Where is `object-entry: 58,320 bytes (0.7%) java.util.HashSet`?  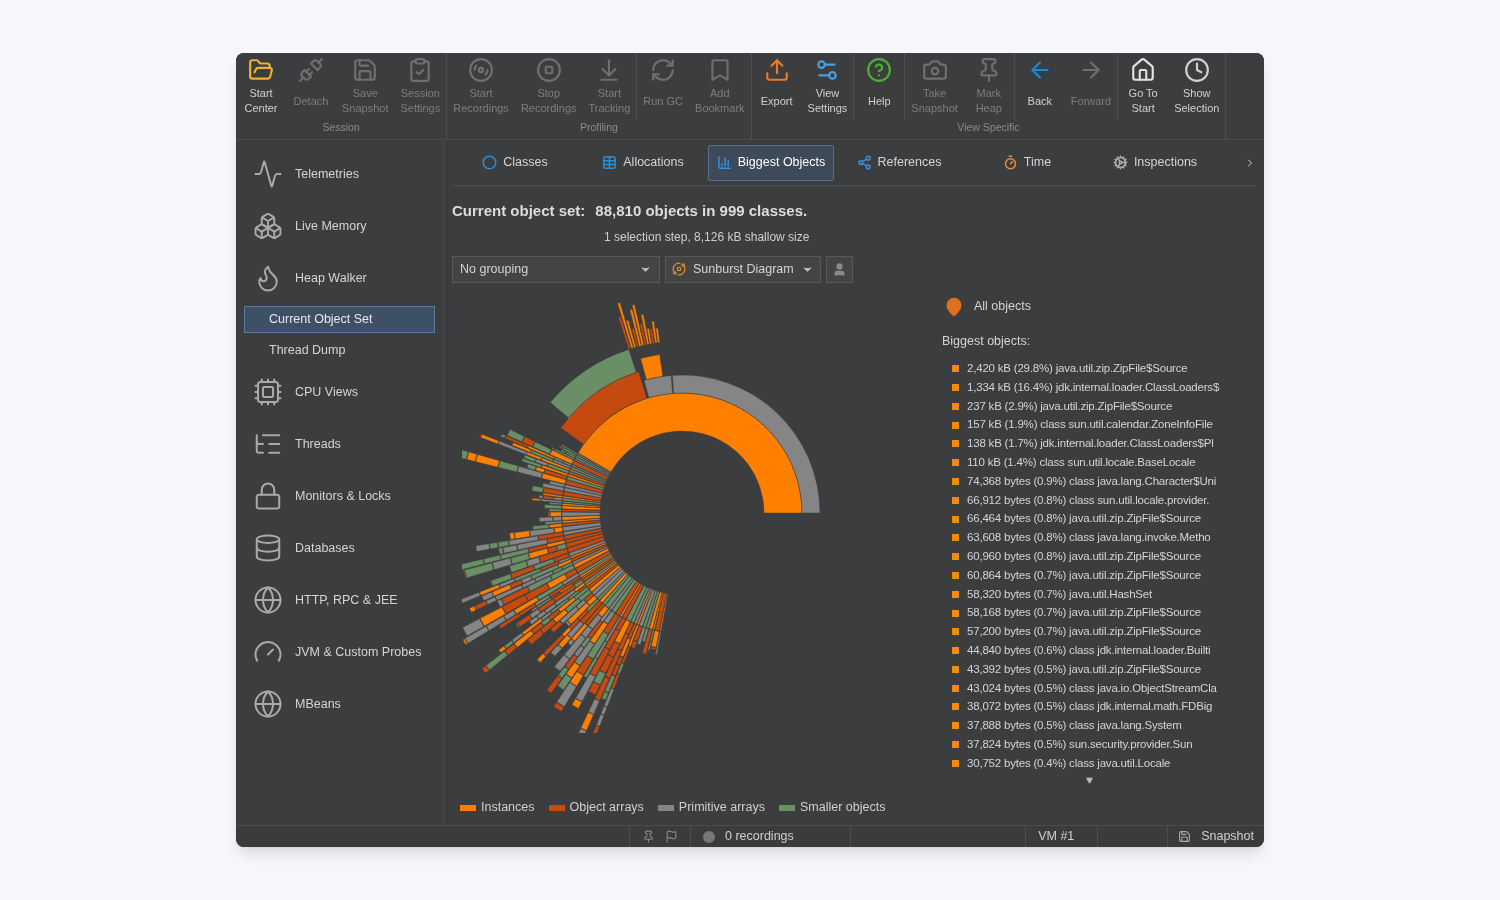
object-entry: 58,320 bytes (0.7%) java.util.HashSet is located at coordinates (1059, 594).